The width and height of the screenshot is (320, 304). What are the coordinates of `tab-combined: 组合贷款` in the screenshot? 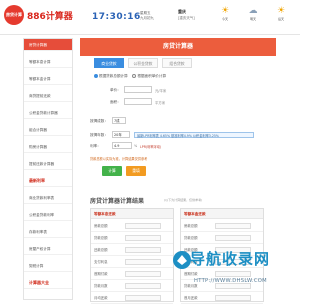 It's located at (177, 63).